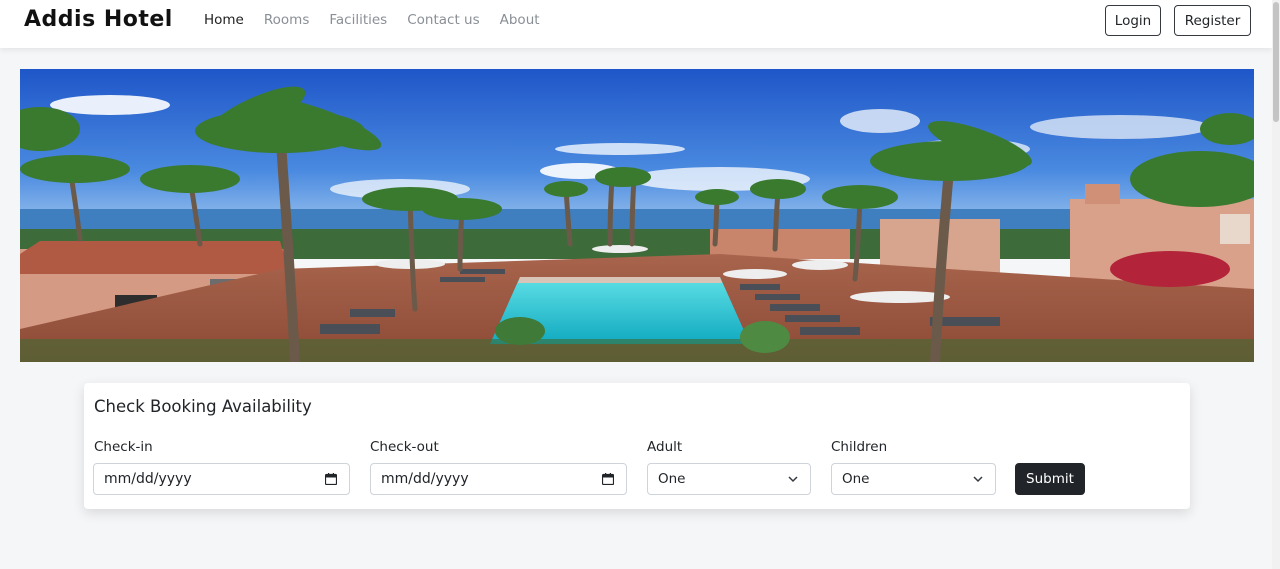 This screenshot has height=569, width=1280. Describe the element at coordinates (404, 447) in the screenshot. I see `checkout-label: Check-out` at that location.